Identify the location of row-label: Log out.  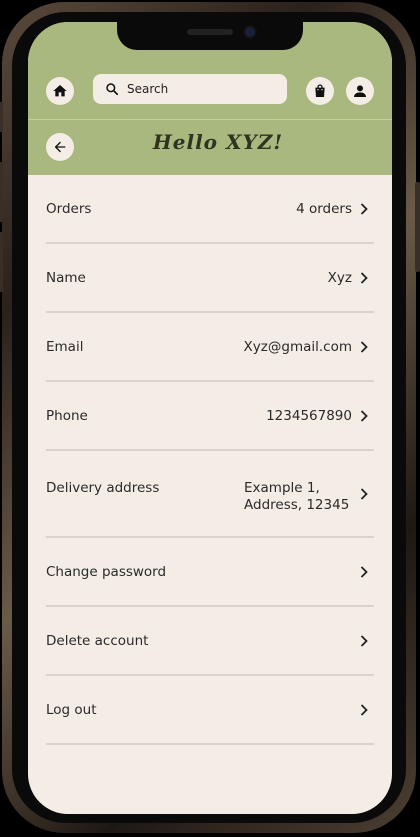
(71, 709).